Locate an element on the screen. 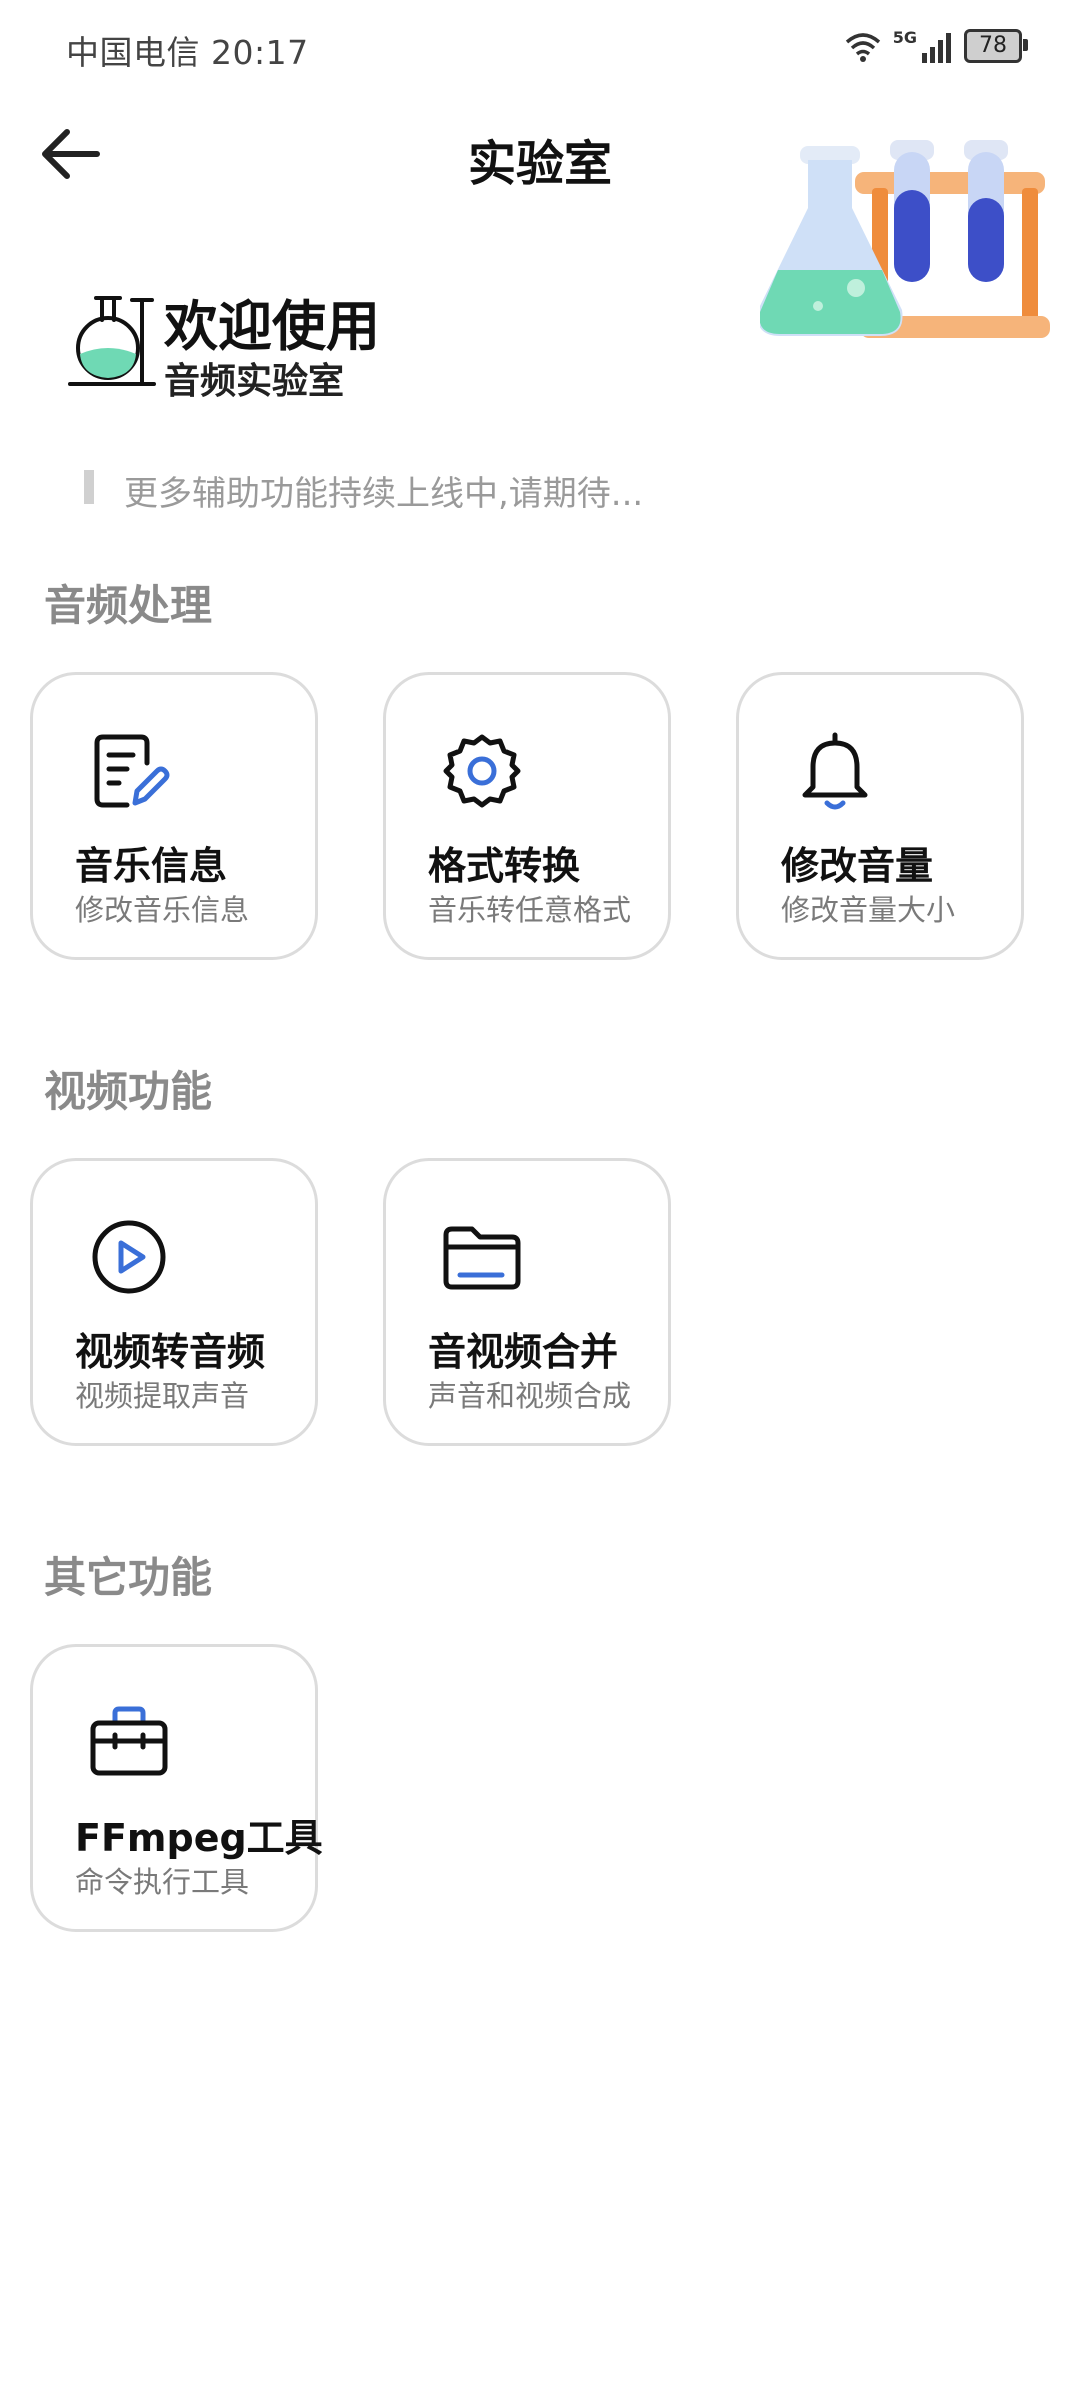 The image size is (1080, 2400). card-subtitle: 视频提取声音 is located at coordinates (162, 1396).